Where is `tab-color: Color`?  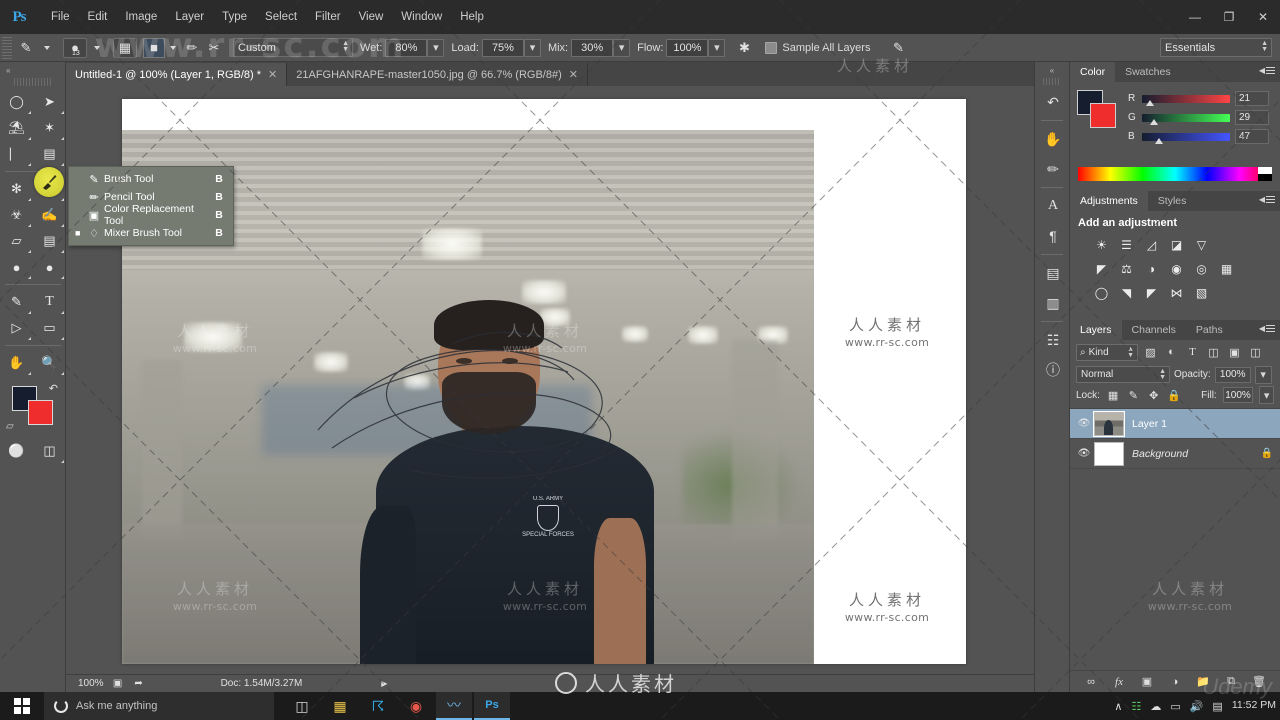
tab-color: Color is located at coordinates (1093, 72).